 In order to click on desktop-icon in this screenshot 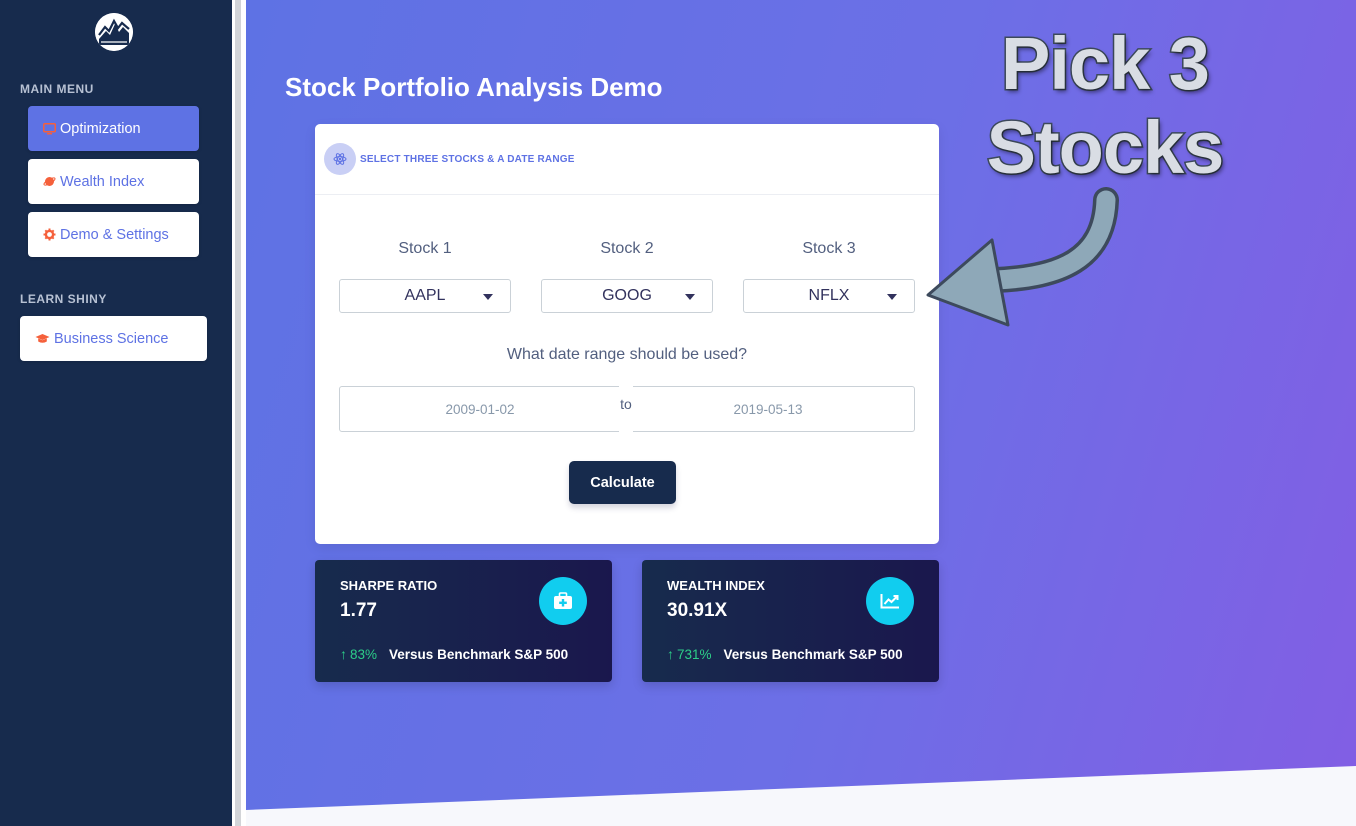, I will do `click(49, 129)`.